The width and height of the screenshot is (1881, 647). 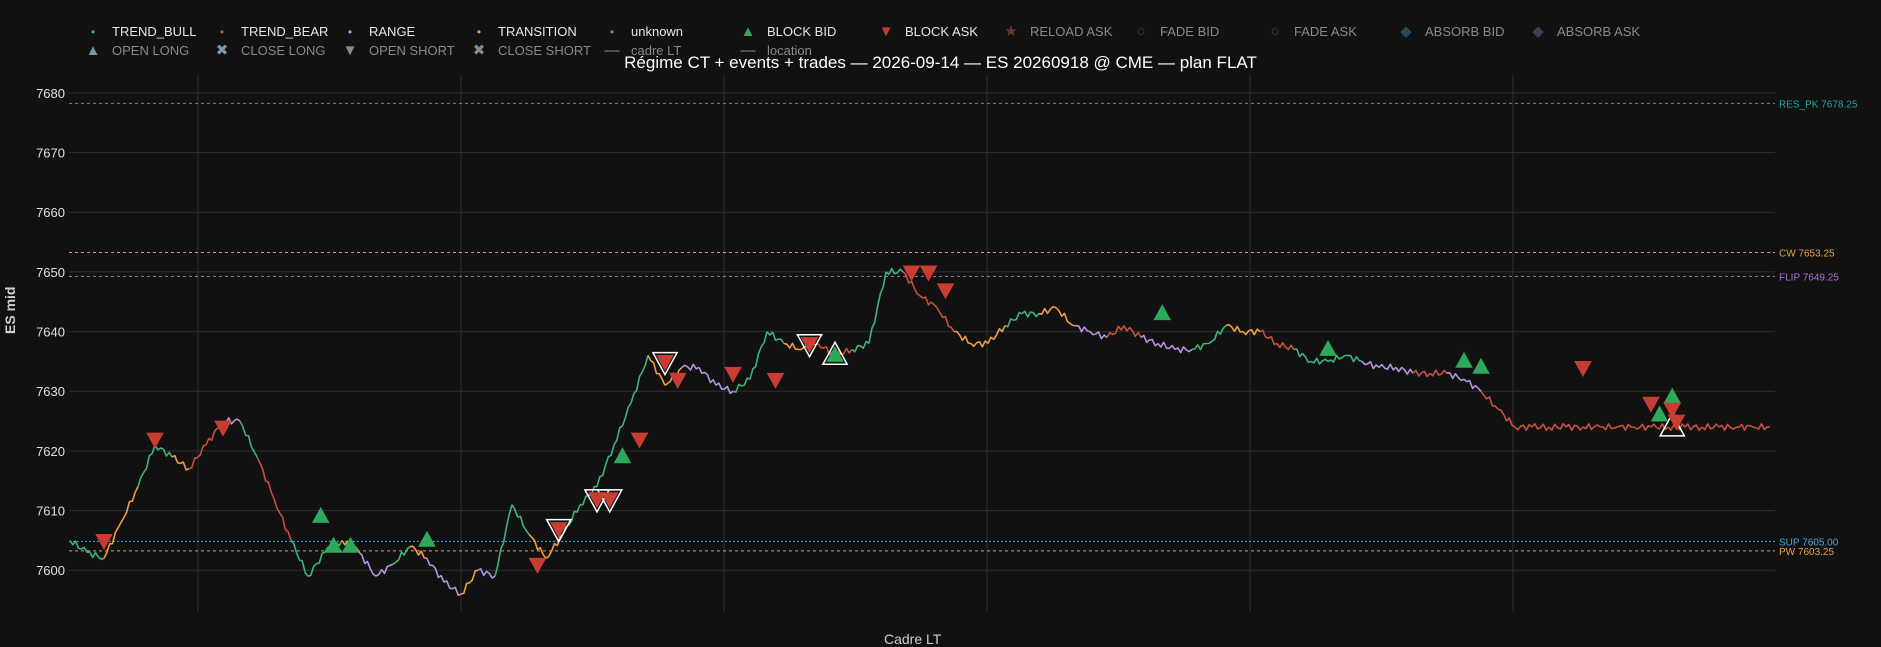 What do you see at coordinates (1807, 254) in the screenshot?
I see `level-label: CW 7653.25` at bounding box center [1807, 254].